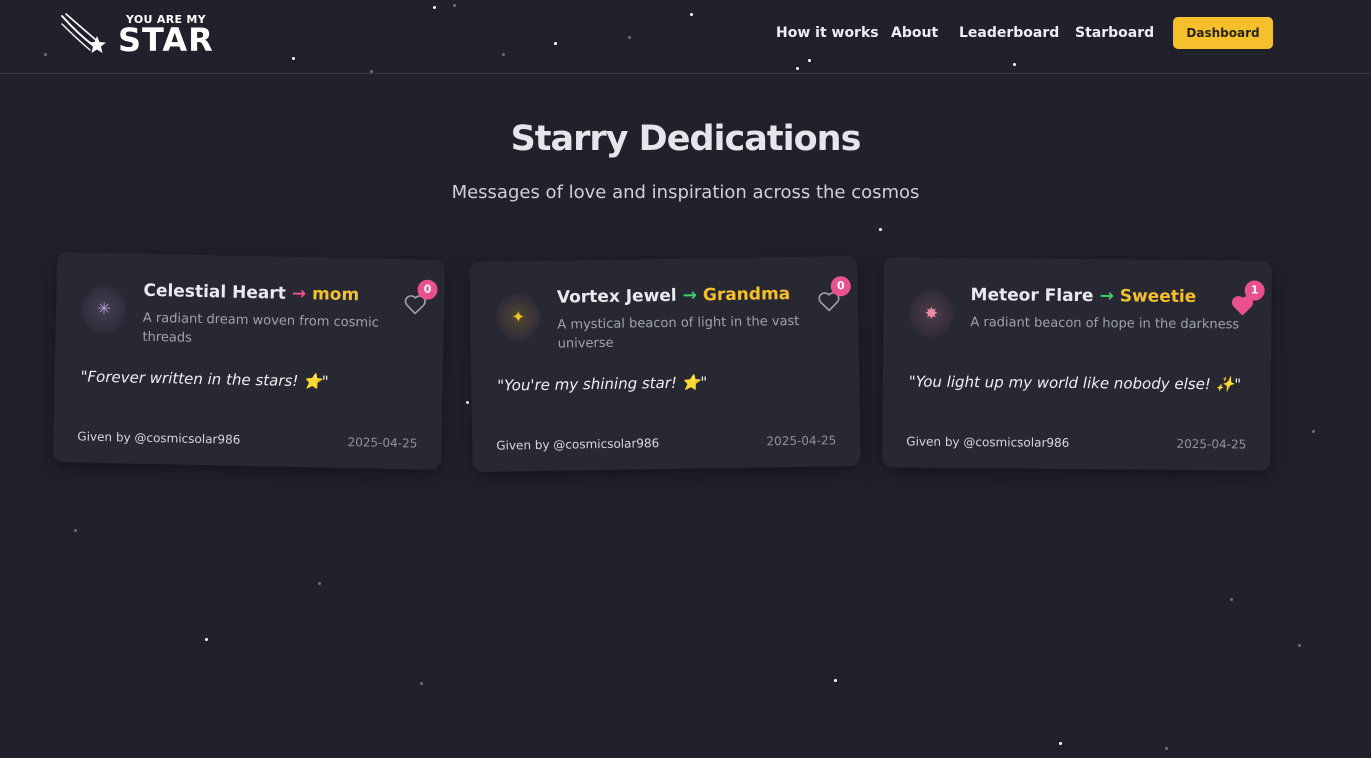 Image resolution: width=1371 pixels, height=758 pixels. Describe the element at coordinates (204, 379) in the screenshot. I see `dedication-message: "Forever written in the stars! ⭐"` at that location.